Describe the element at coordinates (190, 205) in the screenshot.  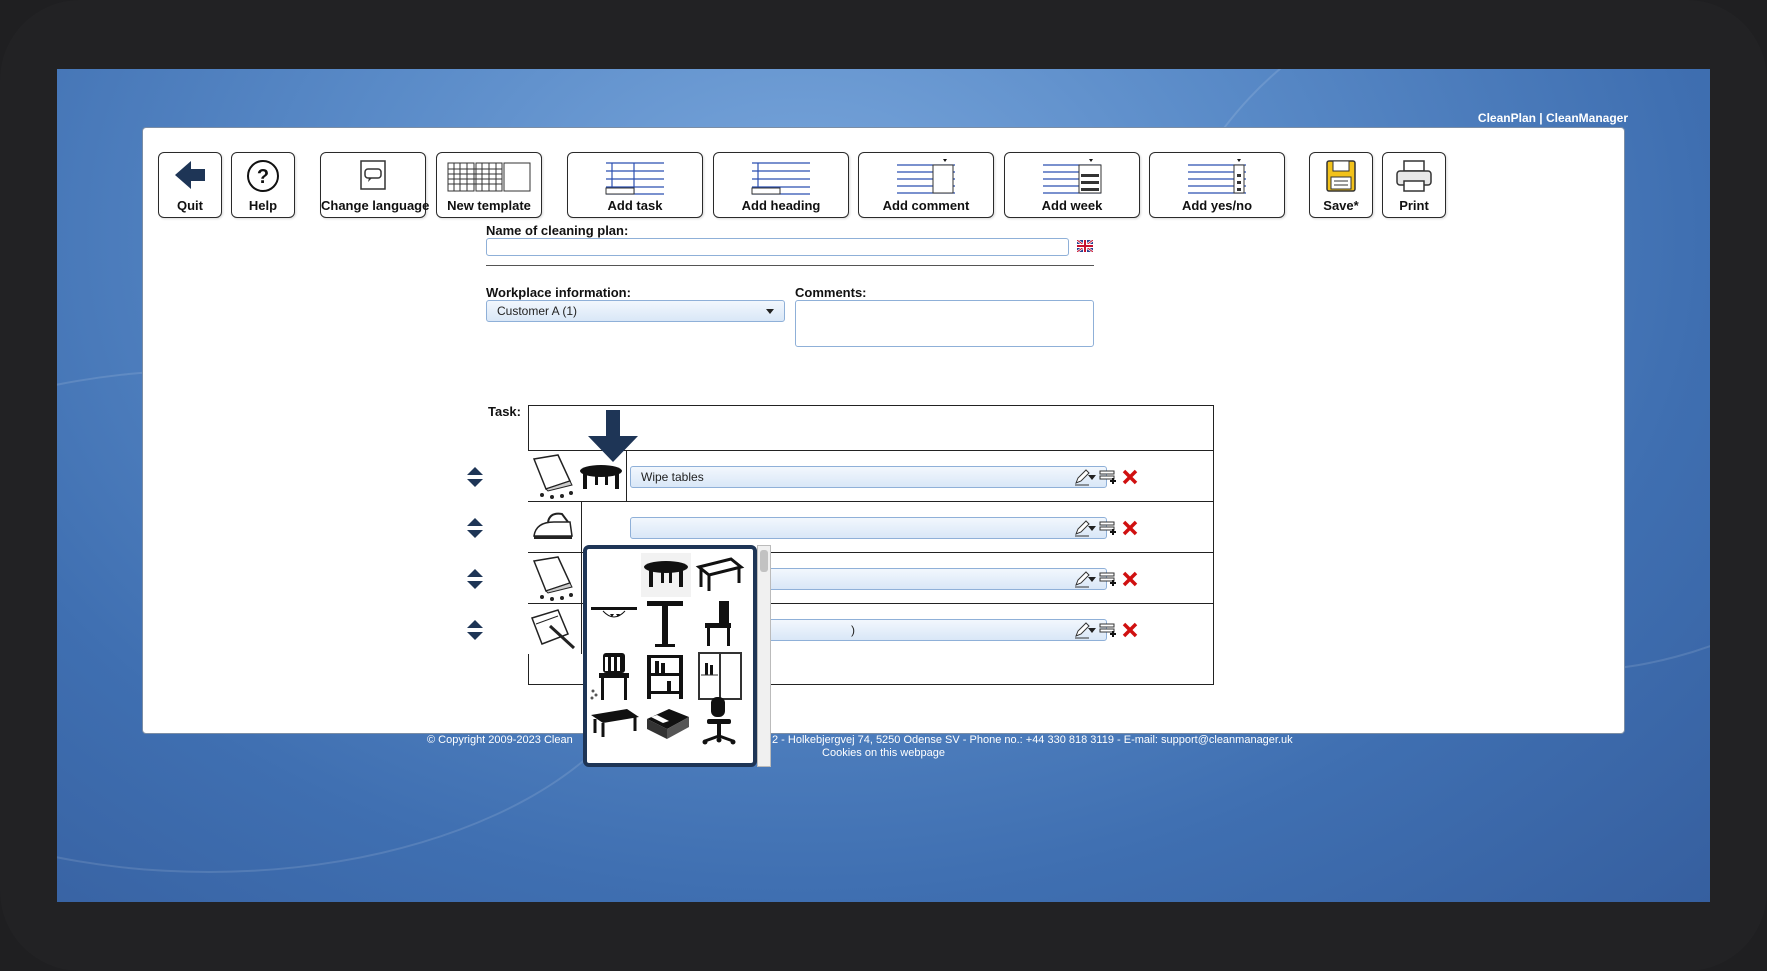
I see `quit-label: Quit` at that location.